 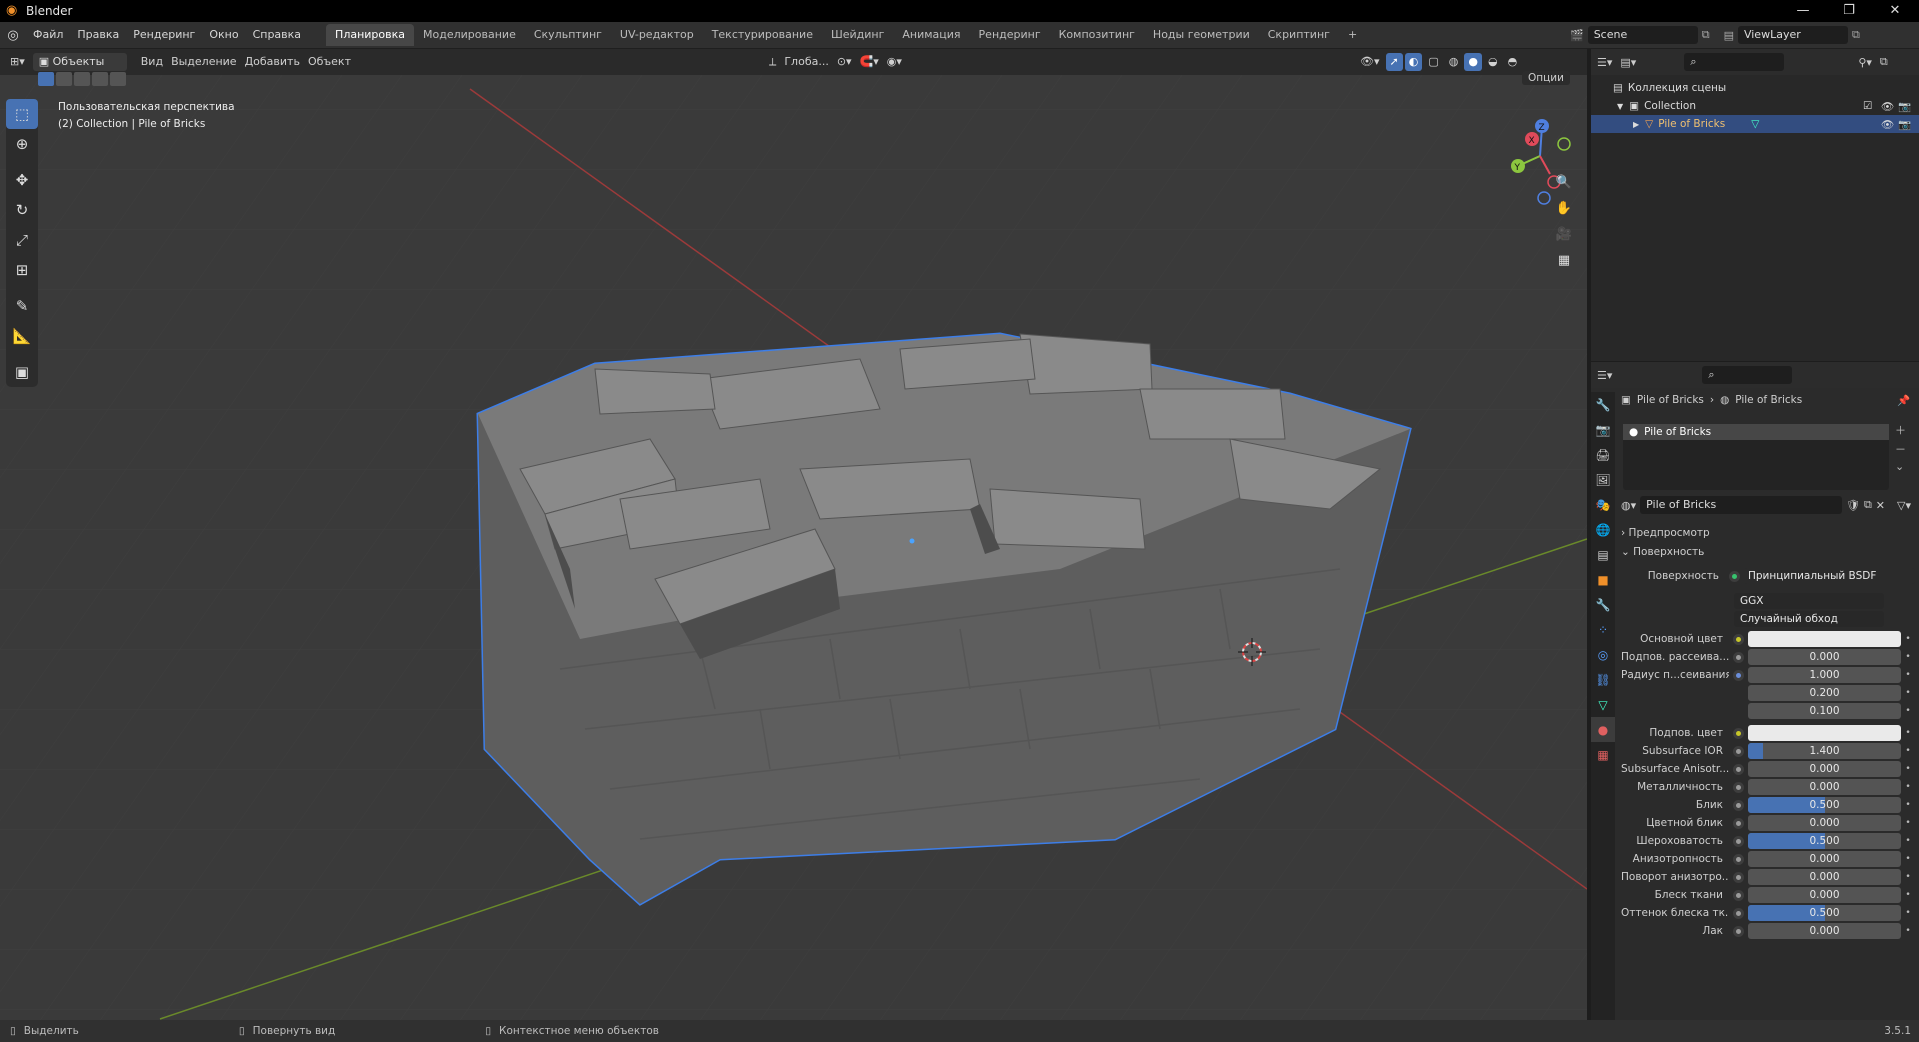 What do you see at coordinates (1433, 62) in the screenshot?
I see `xray-icon: ▢` at bounding box center [1433, 62].